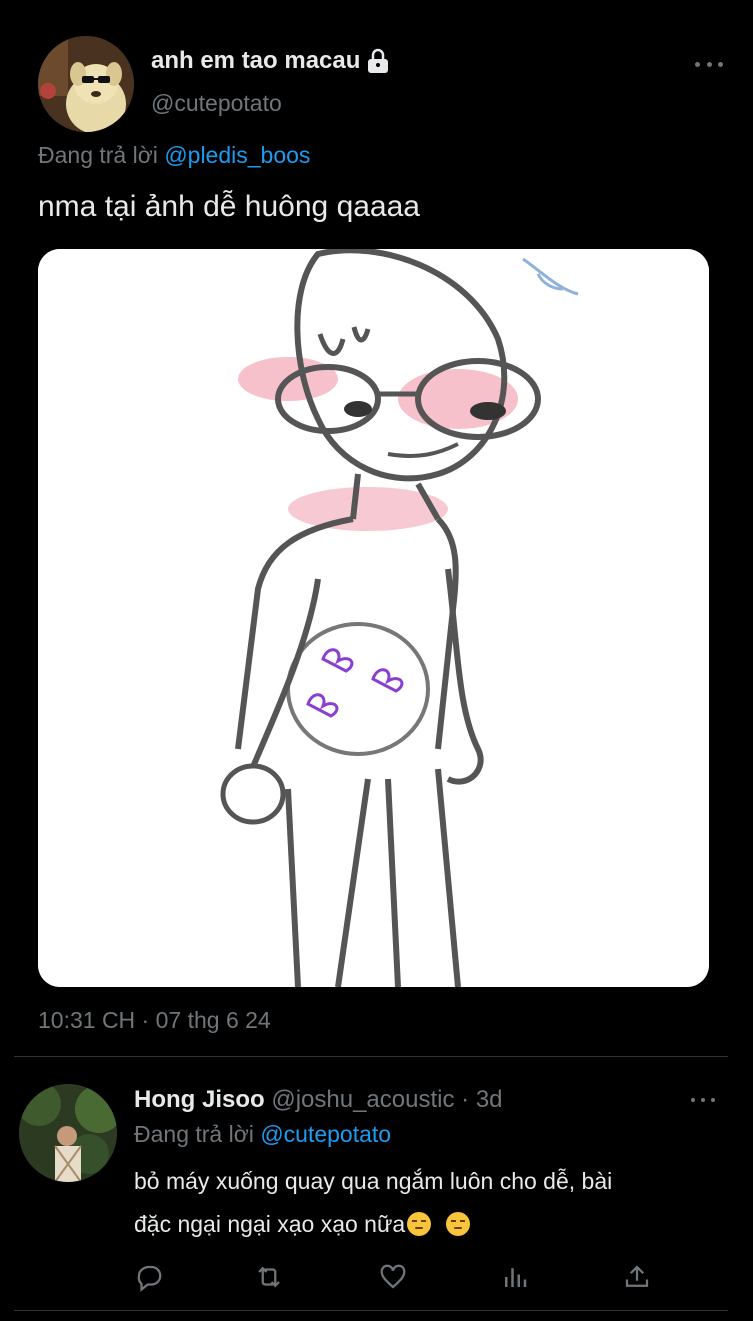  I want to click on avatar-dog-image, so click(86, 84).